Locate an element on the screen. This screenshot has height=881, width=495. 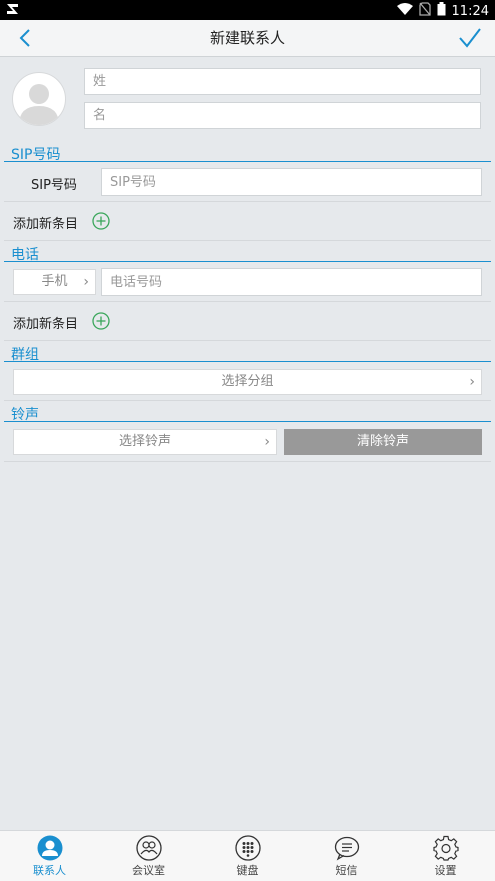
battery-icon is located at coordinates (441, 11).